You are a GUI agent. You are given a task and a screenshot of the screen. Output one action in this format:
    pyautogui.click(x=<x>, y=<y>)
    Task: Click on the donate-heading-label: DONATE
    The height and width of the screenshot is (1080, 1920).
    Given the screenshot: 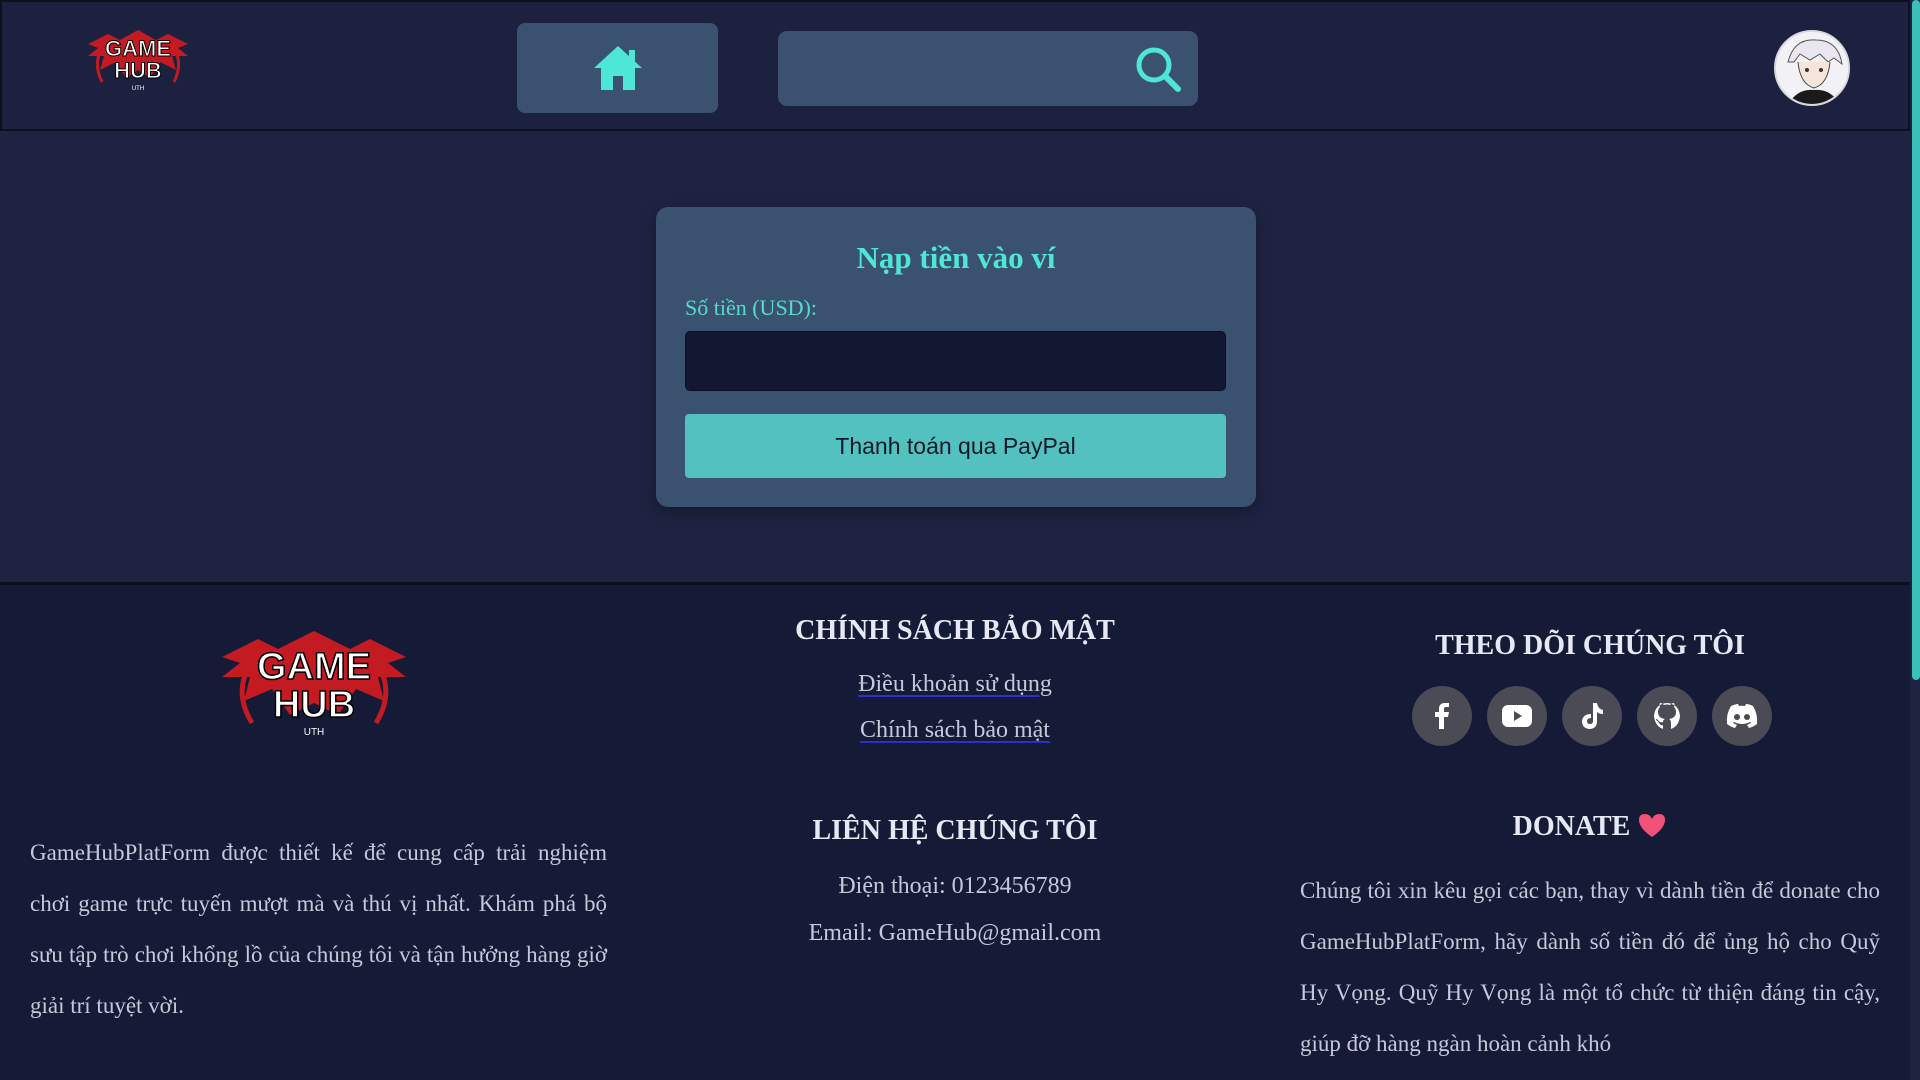 What is the action you would take?
    pyautogui.click(x=1571, y=826)
    